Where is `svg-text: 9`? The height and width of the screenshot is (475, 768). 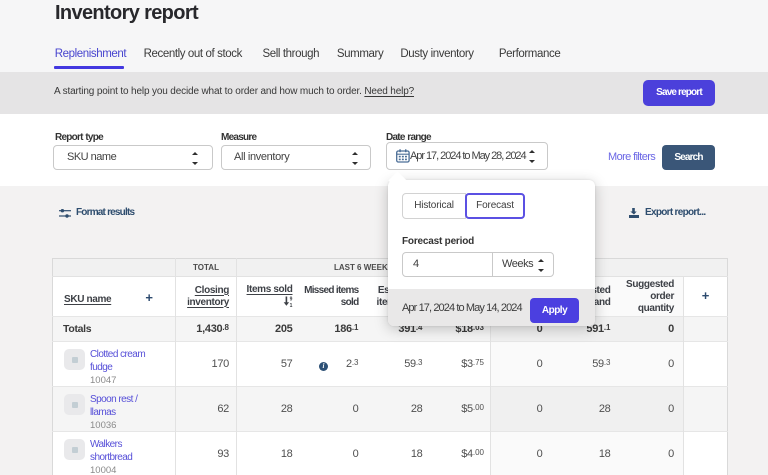
svg-text: 9 is located at coordinates (290, 300).